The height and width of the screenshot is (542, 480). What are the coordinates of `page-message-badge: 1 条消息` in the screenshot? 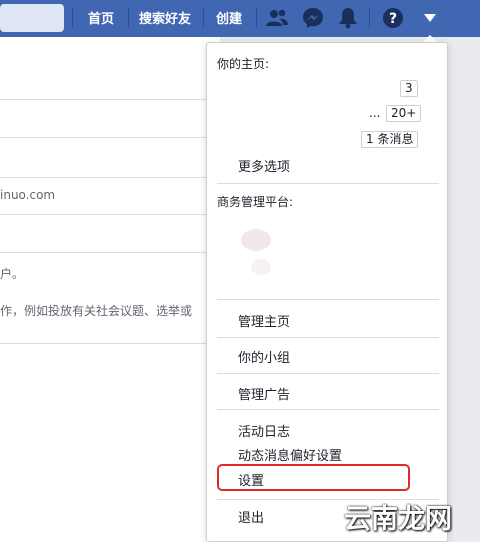 It's located at (390, 139).